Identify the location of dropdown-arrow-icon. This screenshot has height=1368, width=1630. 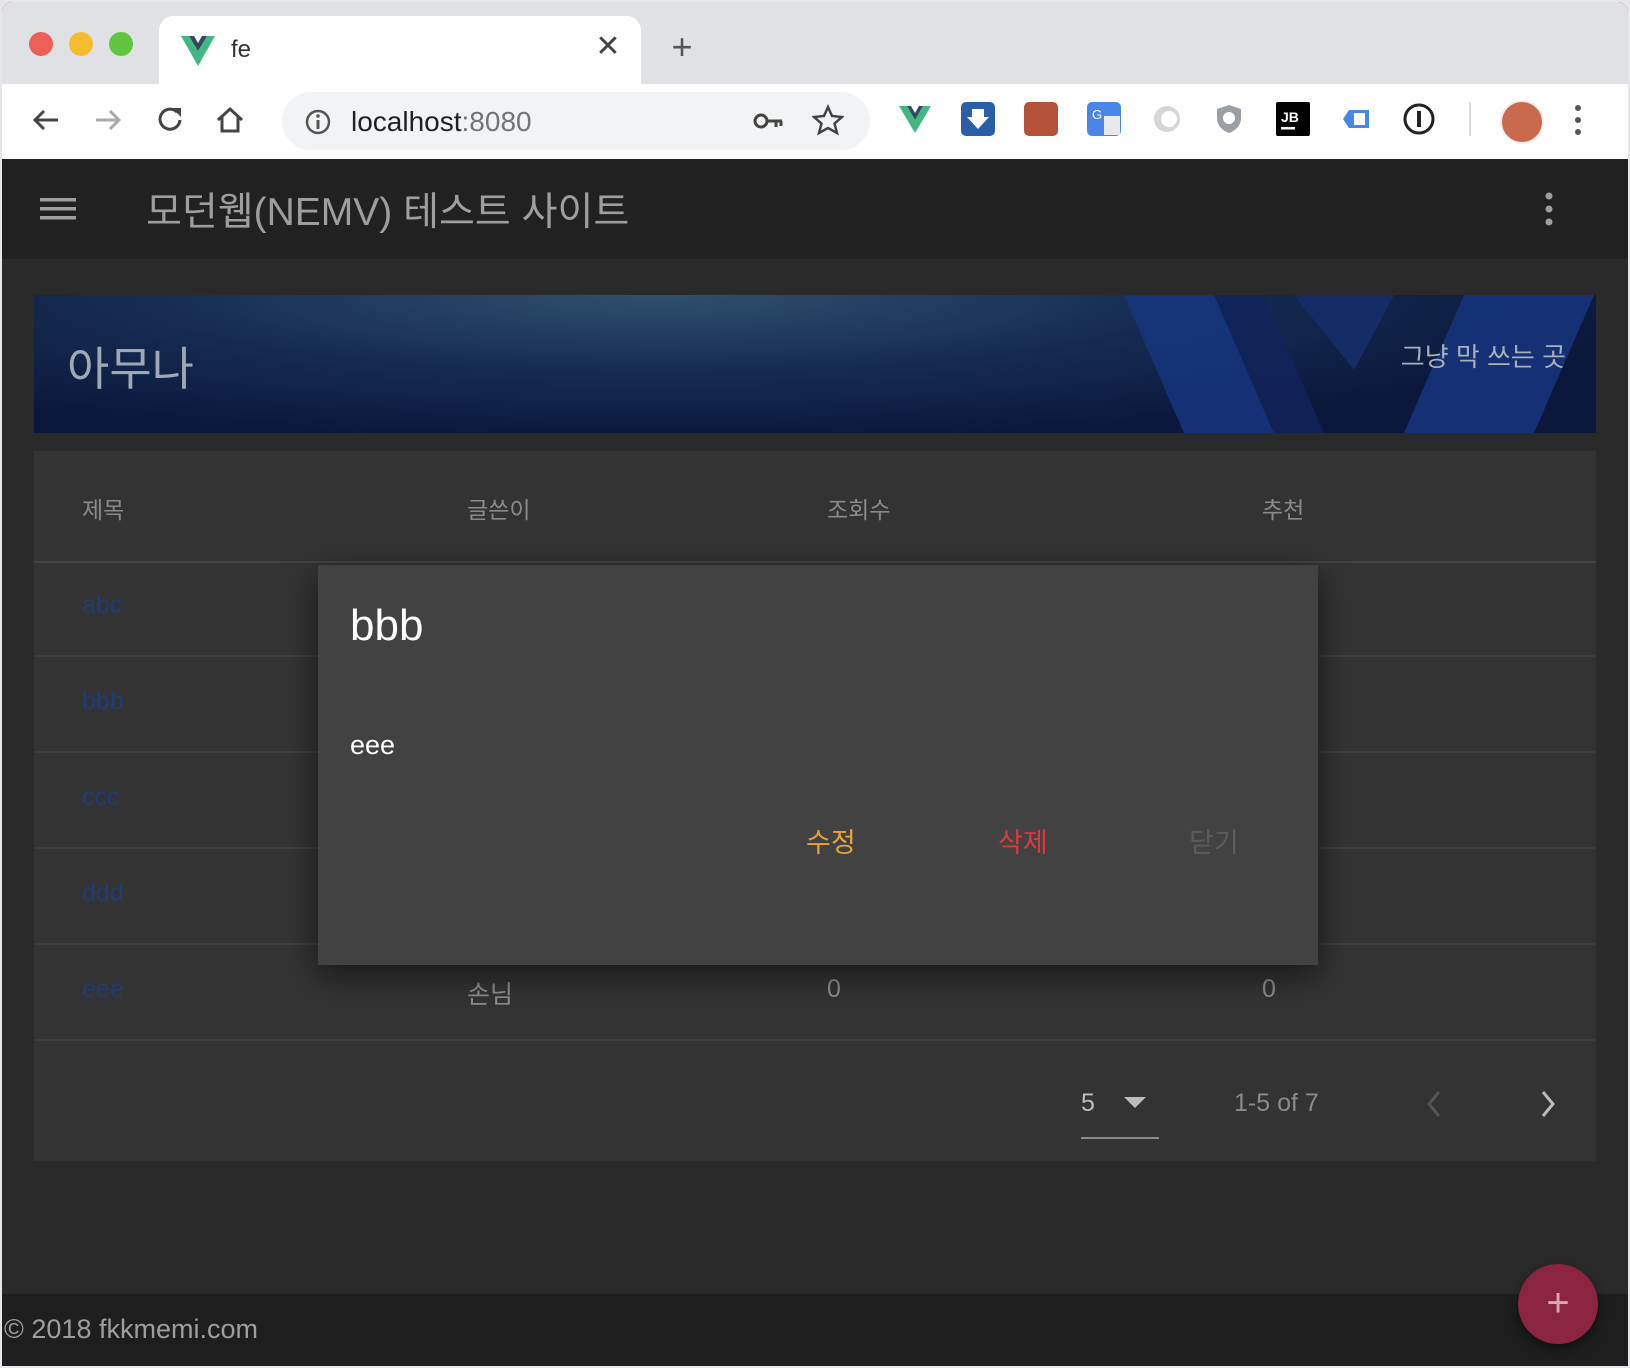
(1135, 1102).